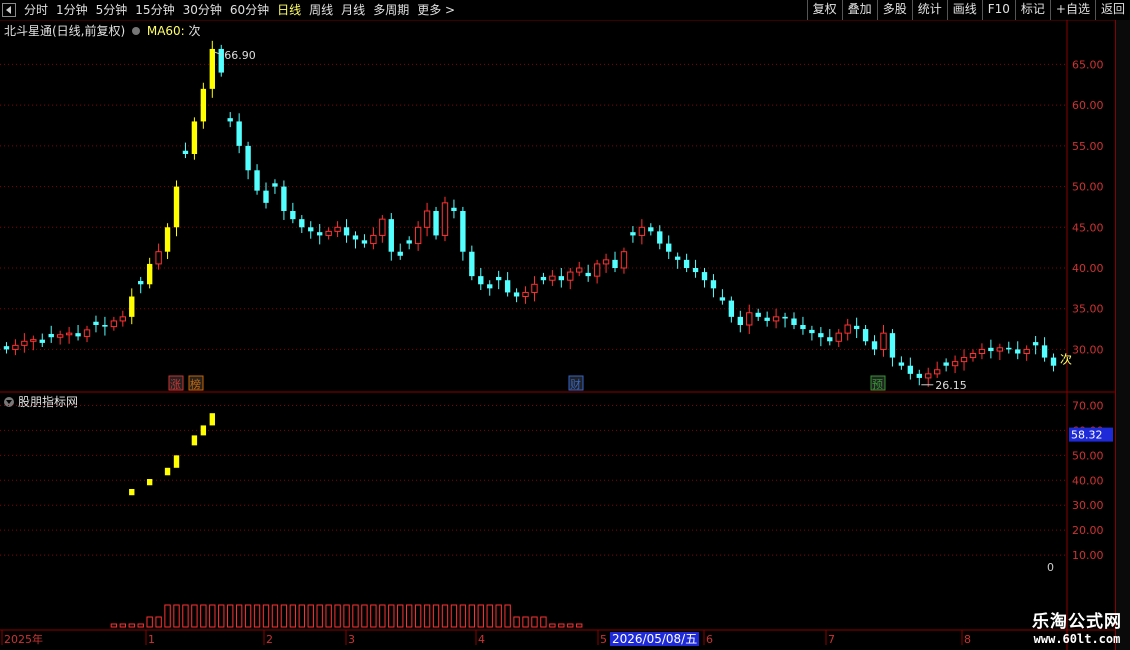  Describe the element at coordinates (951, 385) in the screenshot. I see `low-label: 26.15` at that location.